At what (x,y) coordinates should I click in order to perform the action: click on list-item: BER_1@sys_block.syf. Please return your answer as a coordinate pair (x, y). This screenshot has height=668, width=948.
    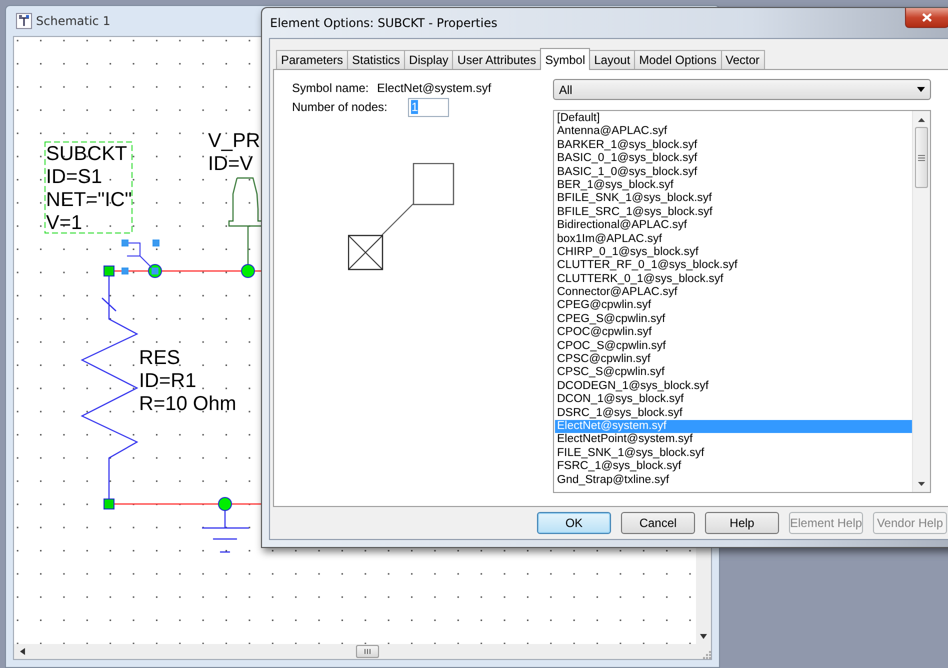
    Looking at the image, I should click on (733, 185).